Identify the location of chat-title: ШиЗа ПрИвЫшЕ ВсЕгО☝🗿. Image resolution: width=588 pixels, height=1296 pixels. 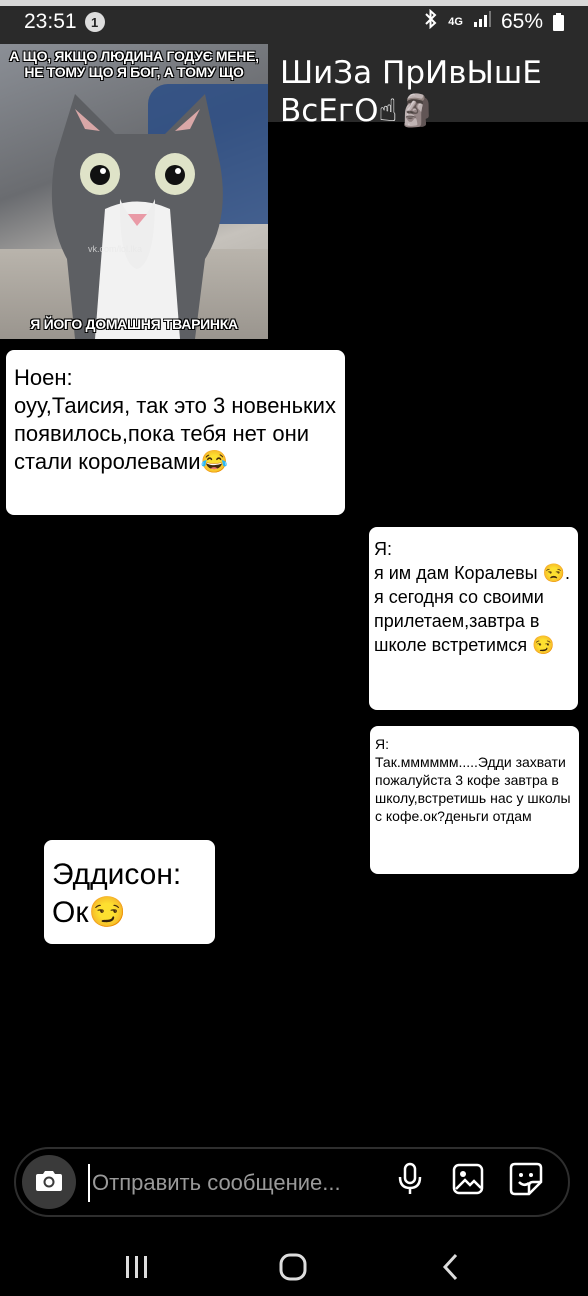
(430, 92).